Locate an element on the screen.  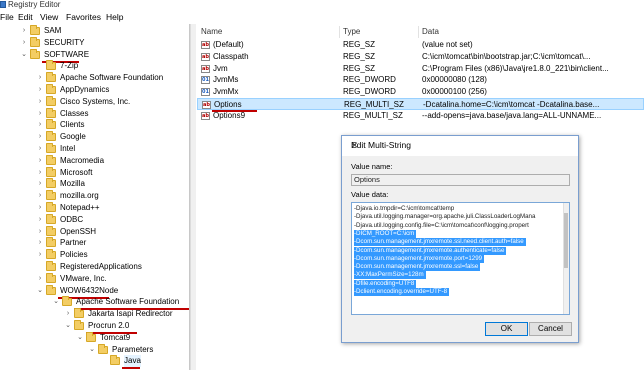
column-header-name: Name is located at coordinates (211, 32).